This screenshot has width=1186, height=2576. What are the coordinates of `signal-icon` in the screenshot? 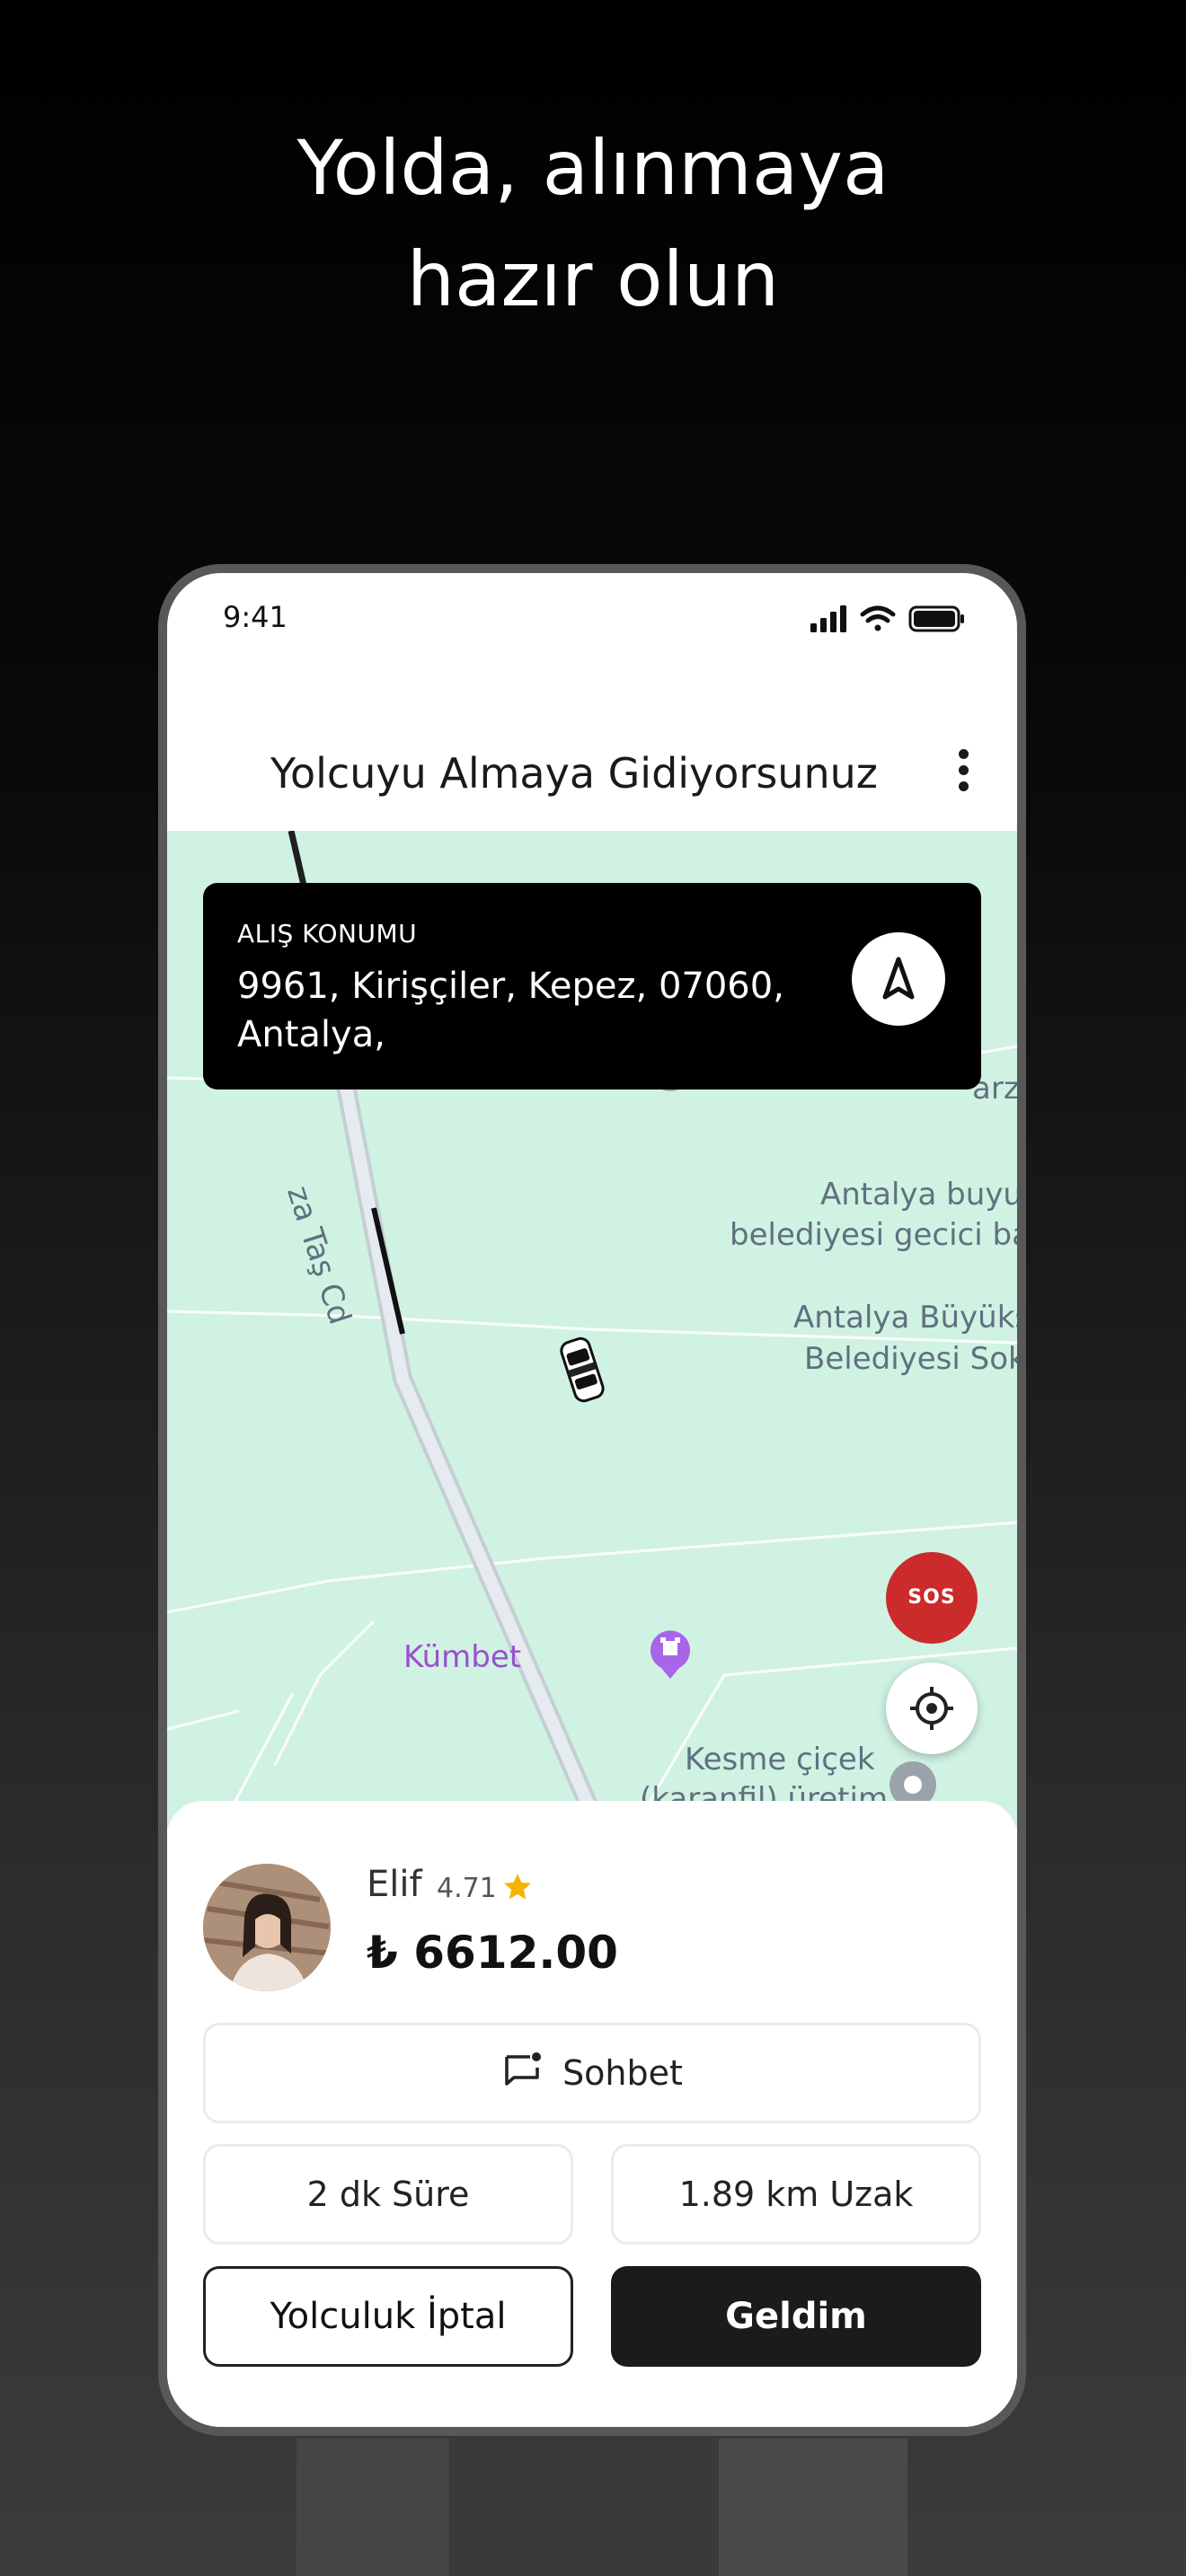 It's located at (828, 618).